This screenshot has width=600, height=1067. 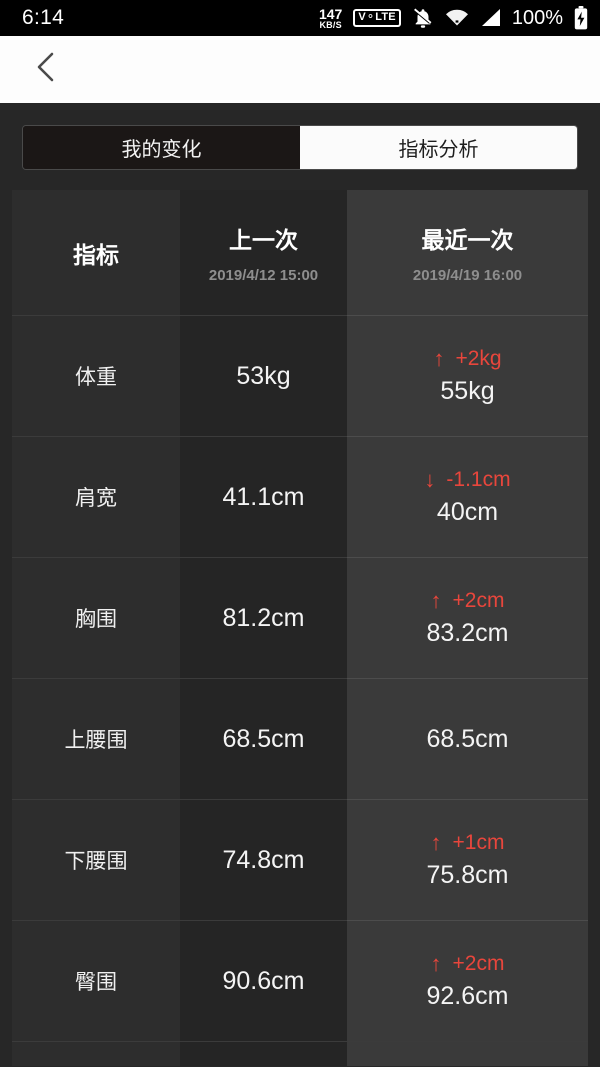 I want to click on previous-value: 90.6cm, so click(x=263, y=980).